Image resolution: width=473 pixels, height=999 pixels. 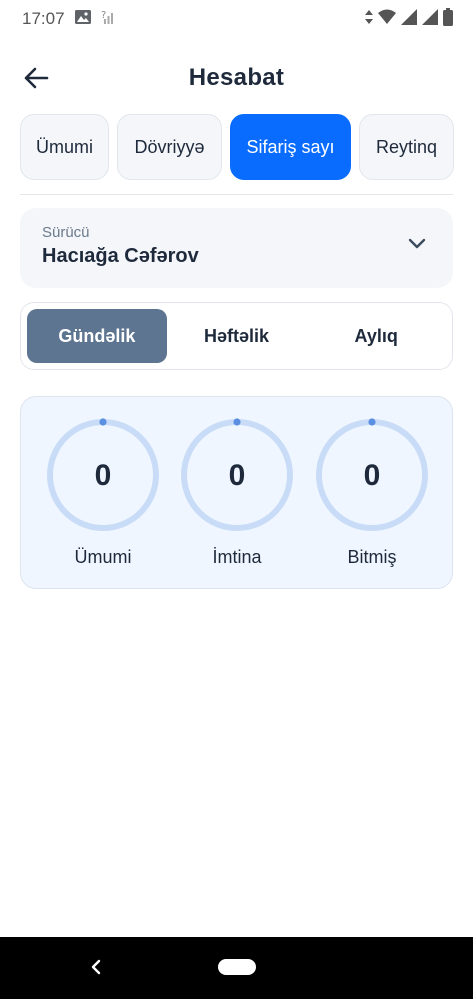 What do you see at coordinates (97, 336) in the screenshot?
I see `period-daily: Gündəlik` at bounding box center [97, 336].